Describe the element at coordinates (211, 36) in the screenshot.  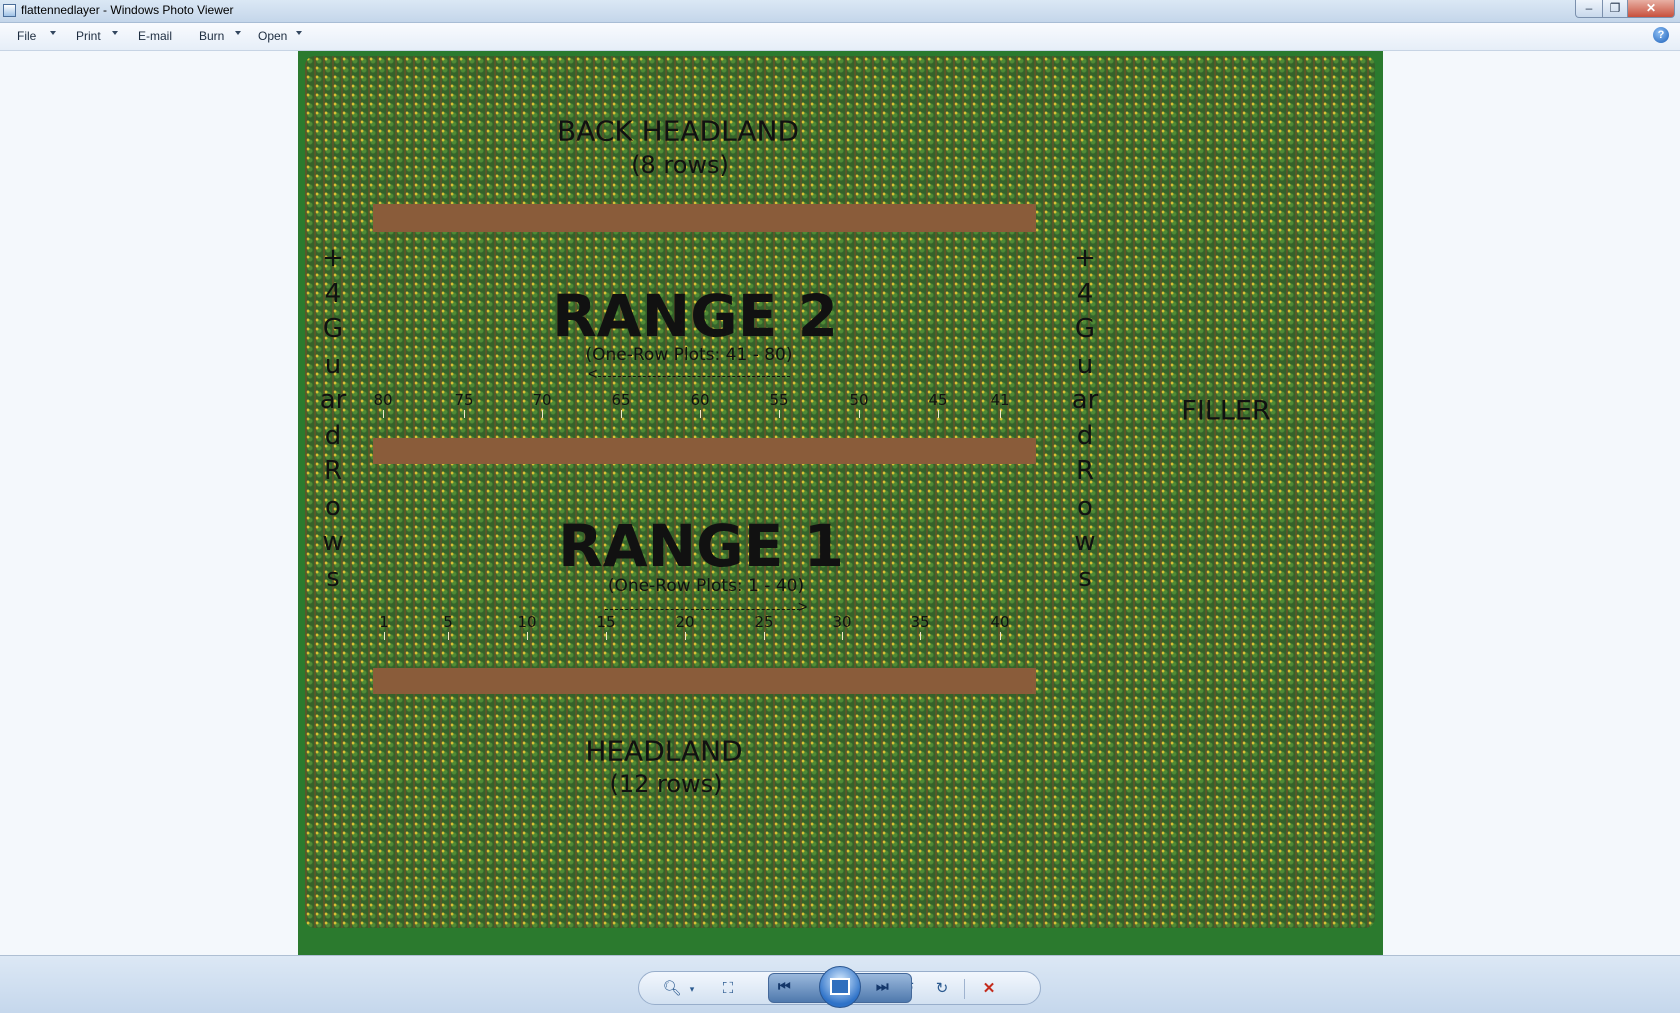
I see `menu-burn: Burn` at that location.